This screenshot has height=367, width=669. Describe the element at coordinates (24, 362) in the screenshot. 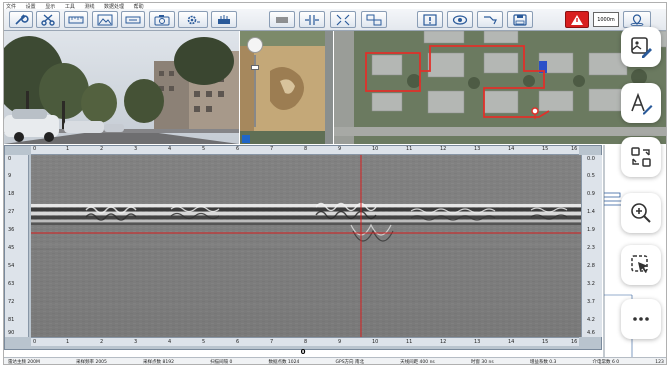

I see `status-frequency: 雷达主频 200M` at that location.